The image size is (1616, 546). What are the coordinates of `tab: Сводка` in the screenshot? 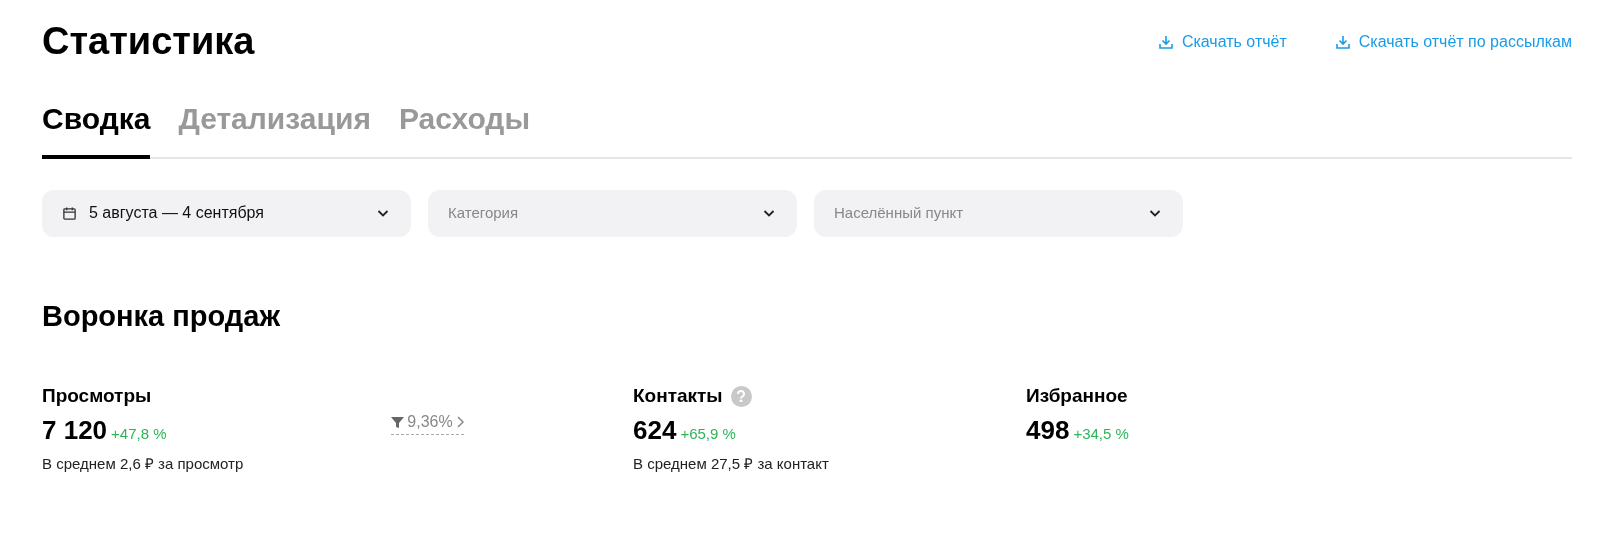 It's located at (96, 127).